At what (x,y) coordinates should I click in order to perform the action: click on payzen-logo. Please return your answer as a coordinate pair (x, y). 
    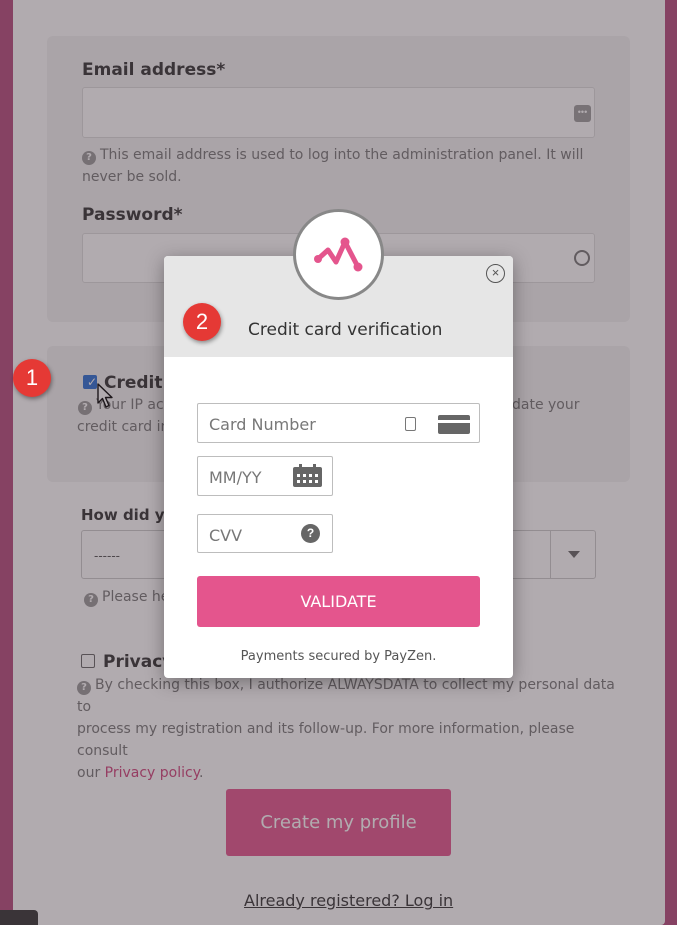
    Looking at the image, I should click on (338, 254).